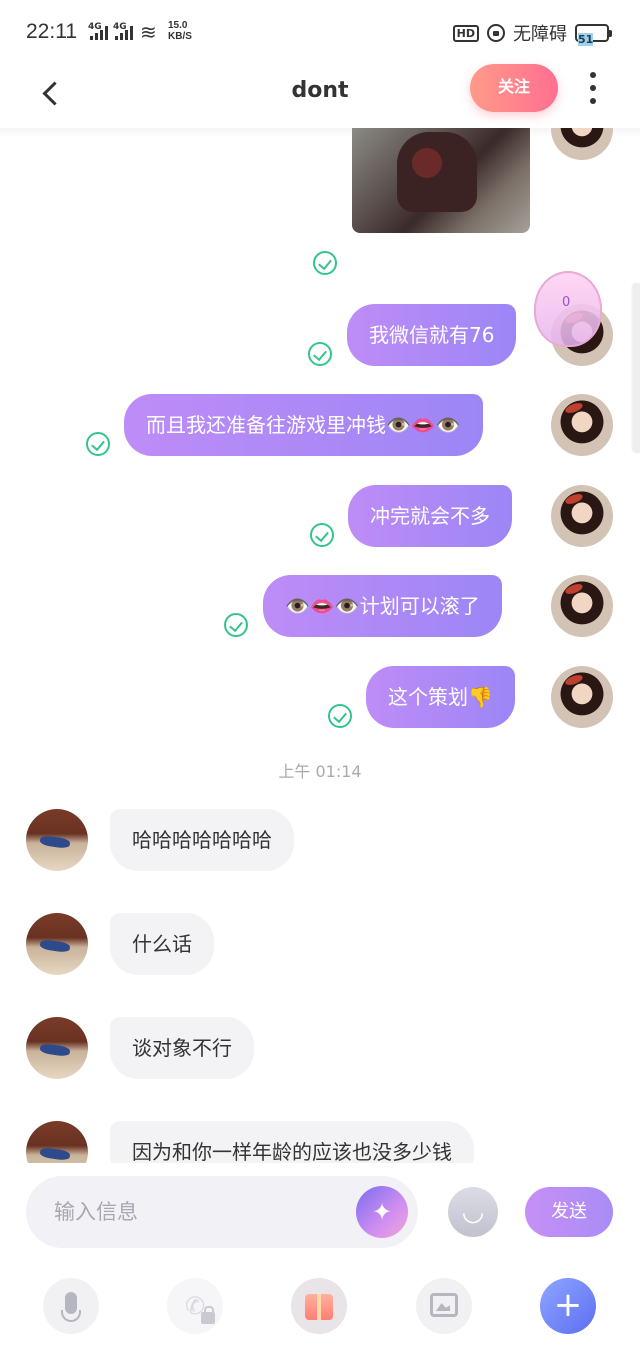  What do you see at coordinates (540, 34) in the screenshot?
I see `accessibility-label: 无障碍` at bounding box center [540, 34].